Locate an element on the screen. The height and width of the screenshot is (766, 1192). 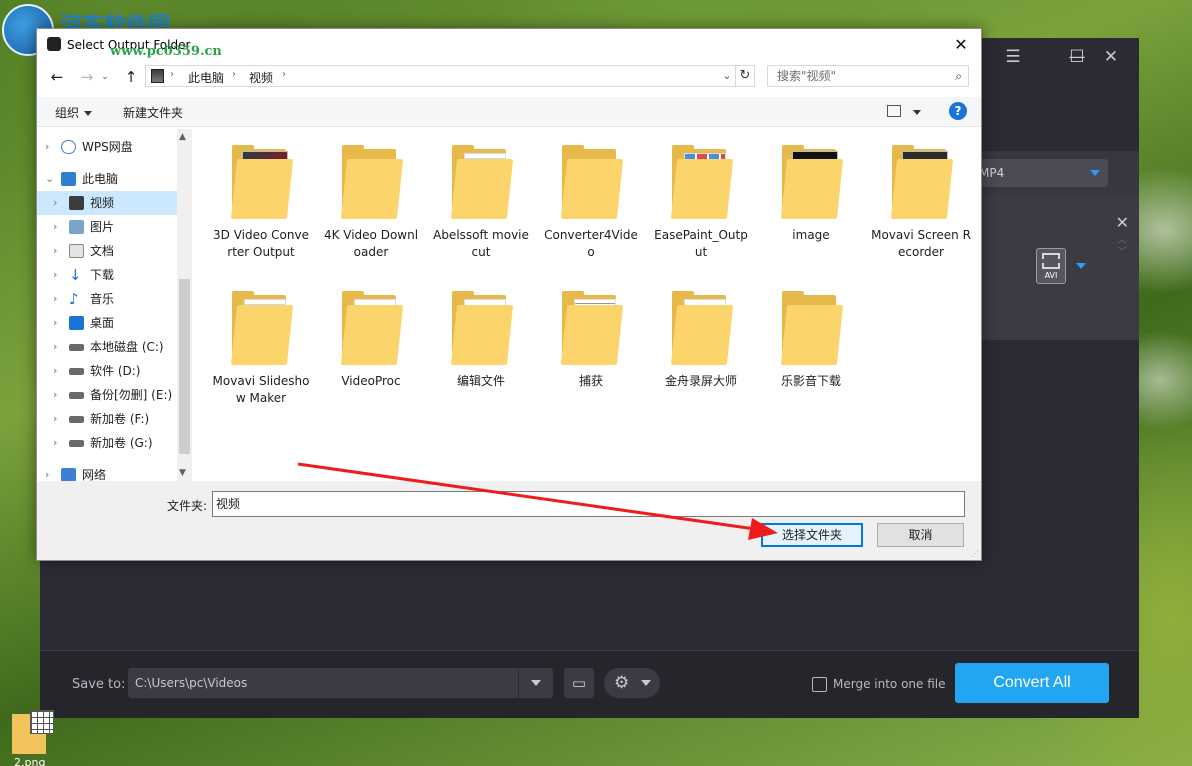
nav-item-drive-f: › 新加卷 (F:) is located at coordinates (107, 419).